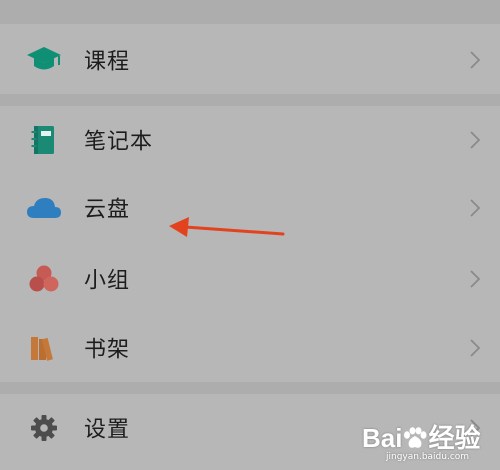 This screenshot has height=470, width=500. What do you see at coordinates (119, 142) in the screenshot?
I see `menu-item-label: 笔记本` at bounding box center [119, 142].